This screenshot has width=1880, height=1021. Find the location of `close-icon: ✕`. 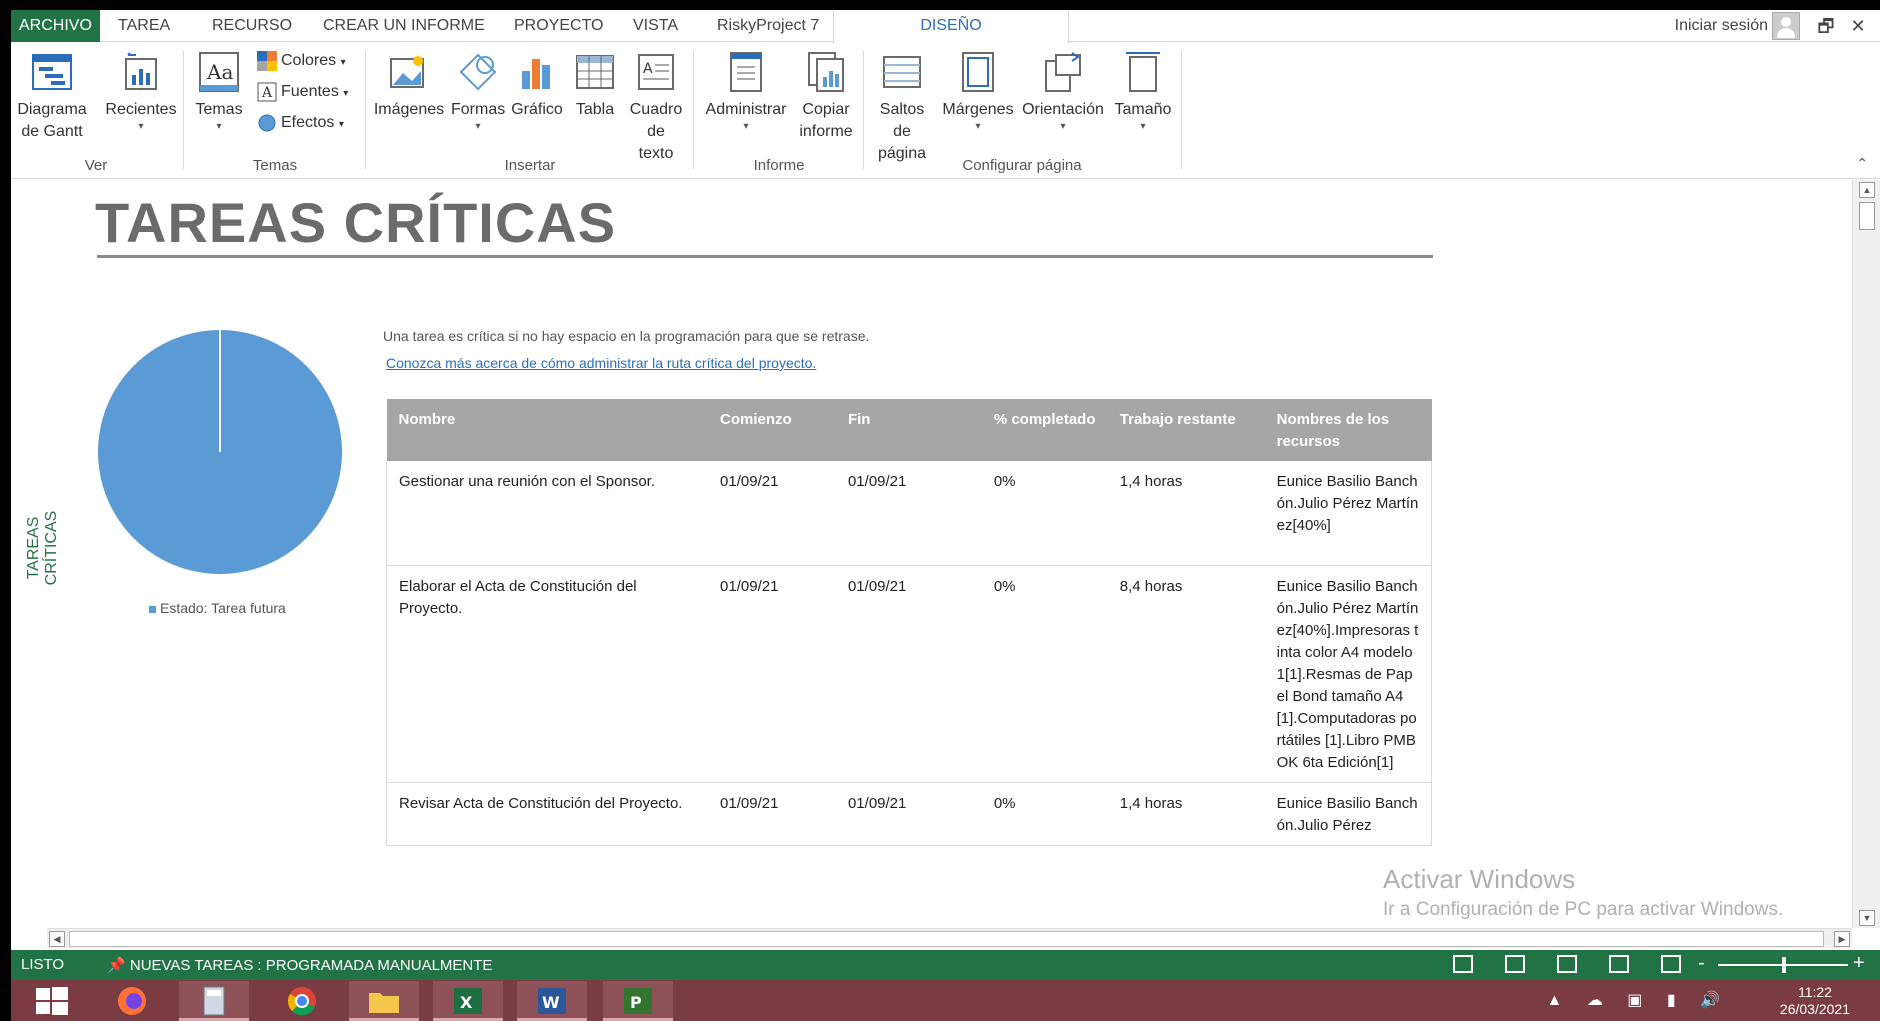

close-icon: ✕ is located at coordinates (1858, 26).